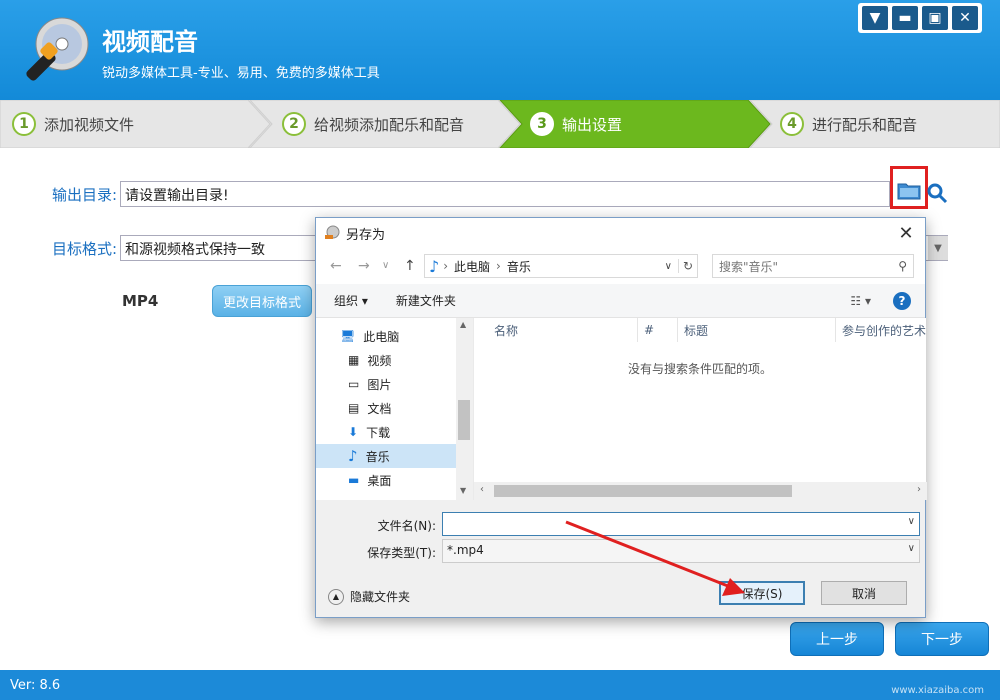  What do you see at coordinates (336, 266) in the screenshot?
I see `back-arrow-icon: ←` at bounding box center [336, 266].